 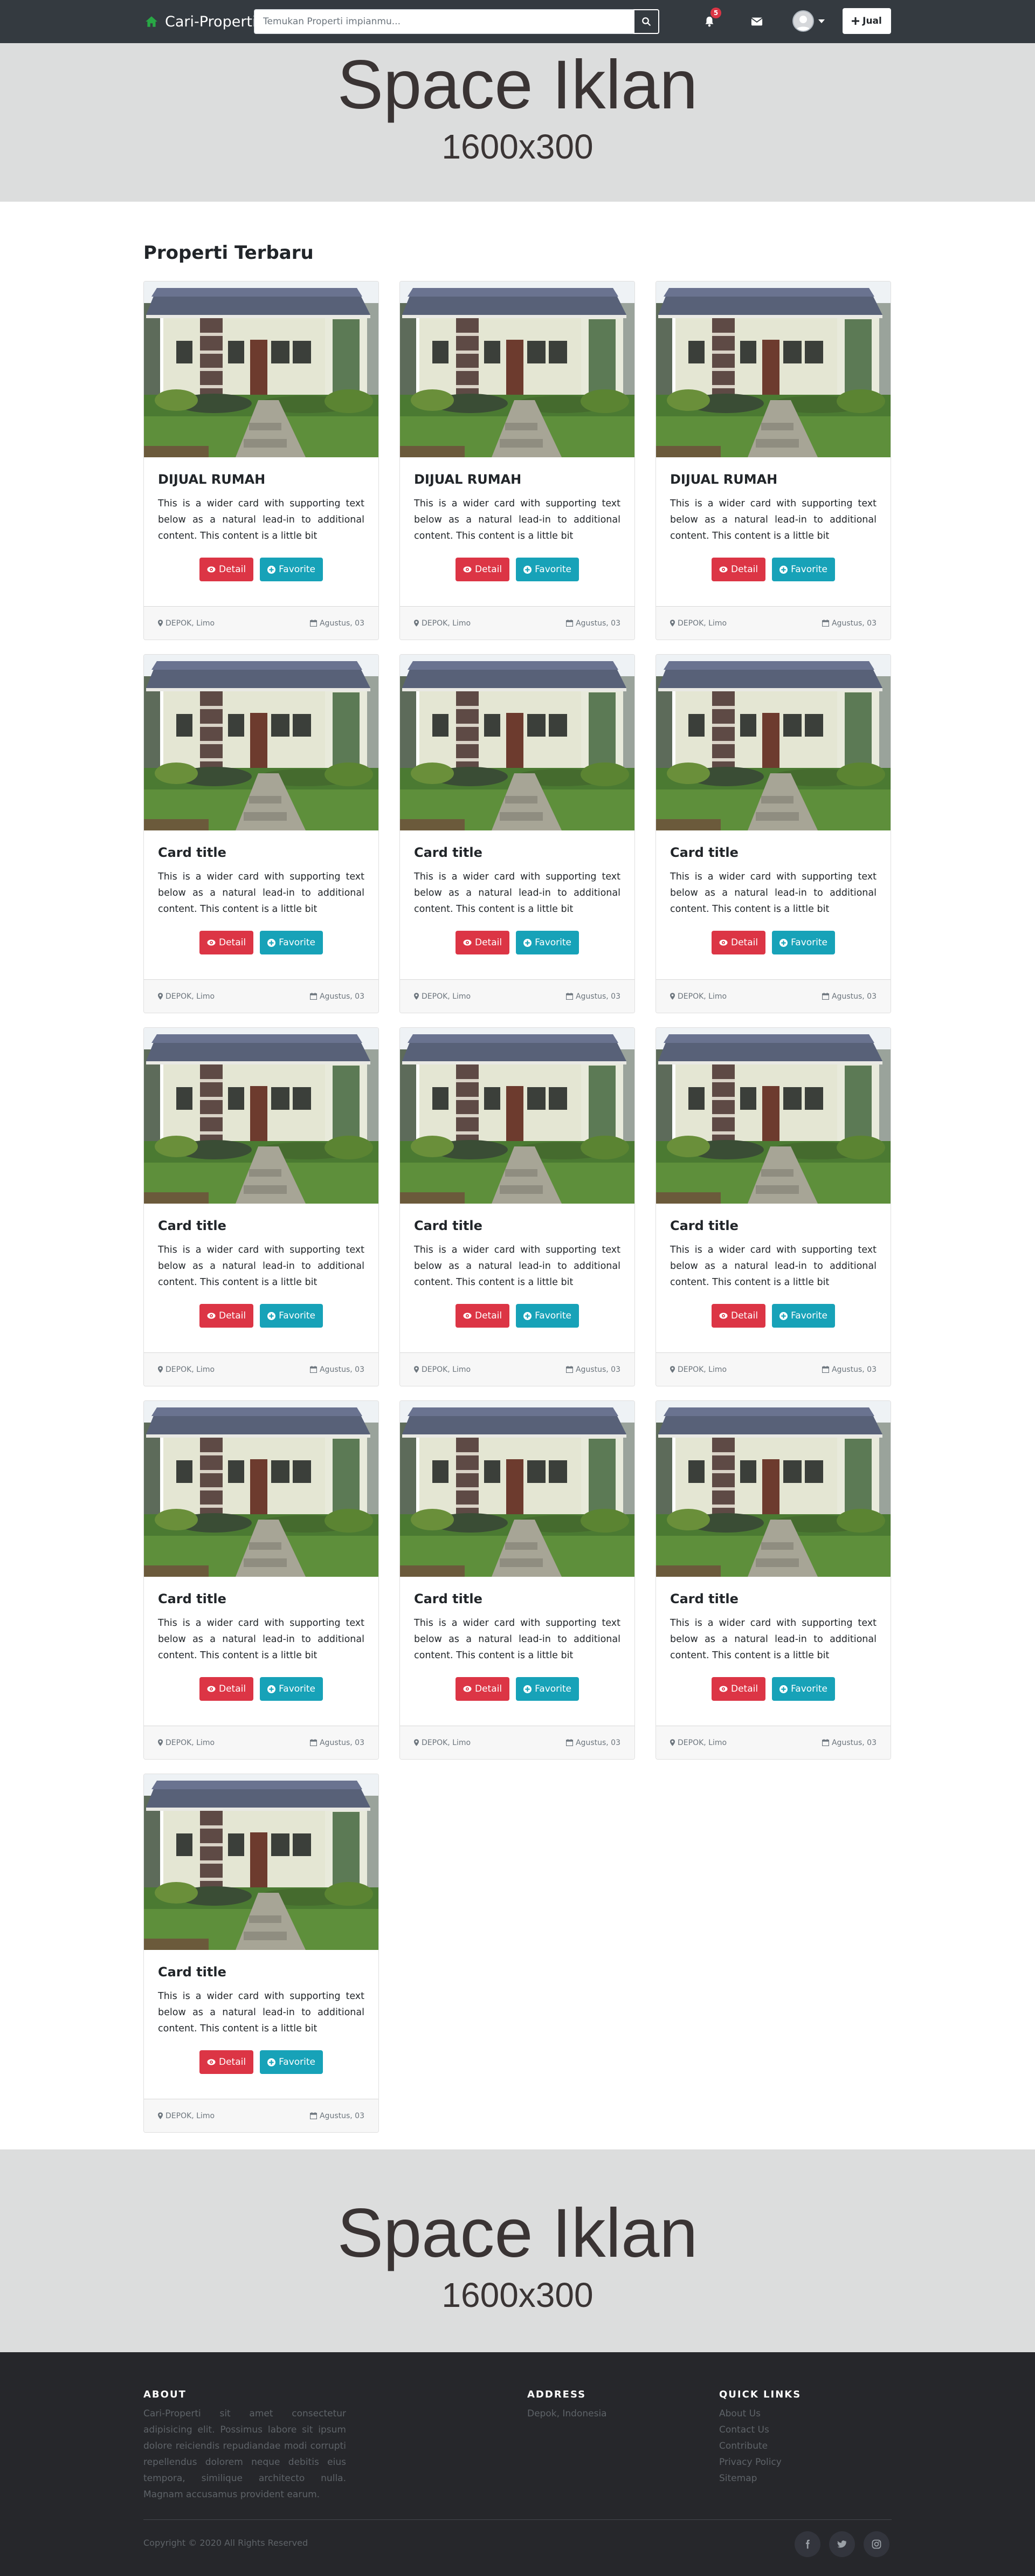 What do you see at coordinates (800, 2462) in the screenshot?
I see `footer-link-privacy: Privacy Policy` at bounding box center [800, 2462].